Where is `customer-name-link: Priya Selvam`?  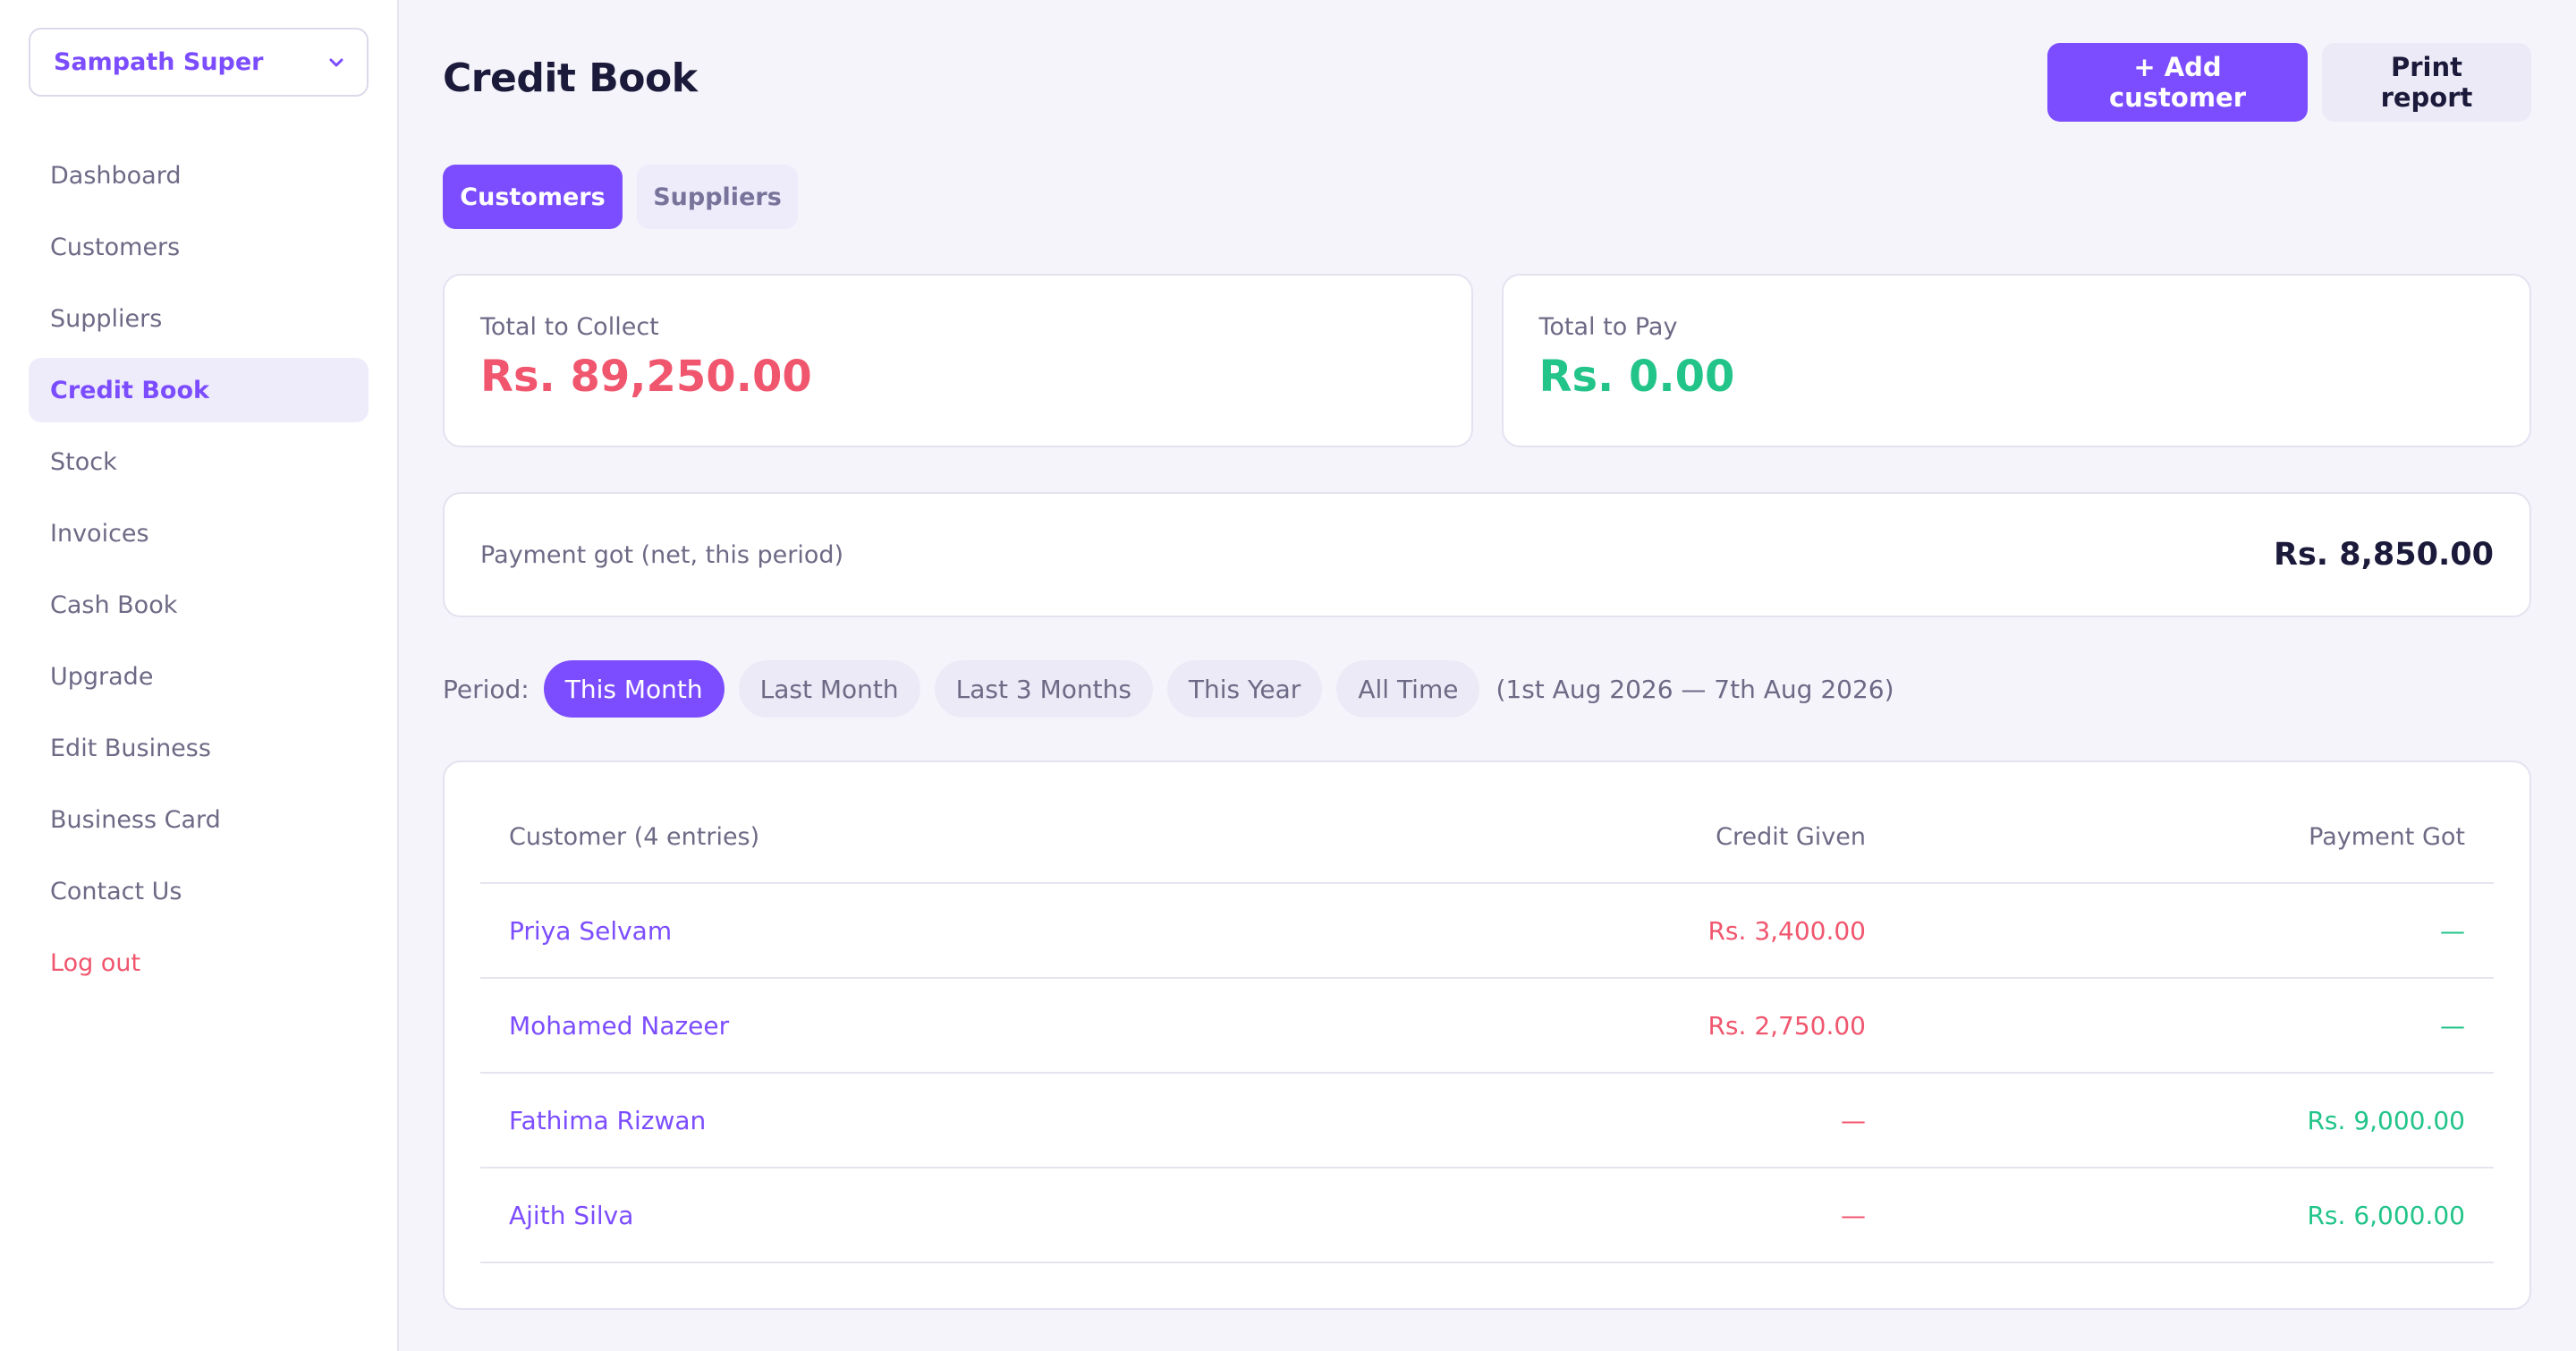
customer-name-link: Priya Selvam is located at coordinates (590, 931).